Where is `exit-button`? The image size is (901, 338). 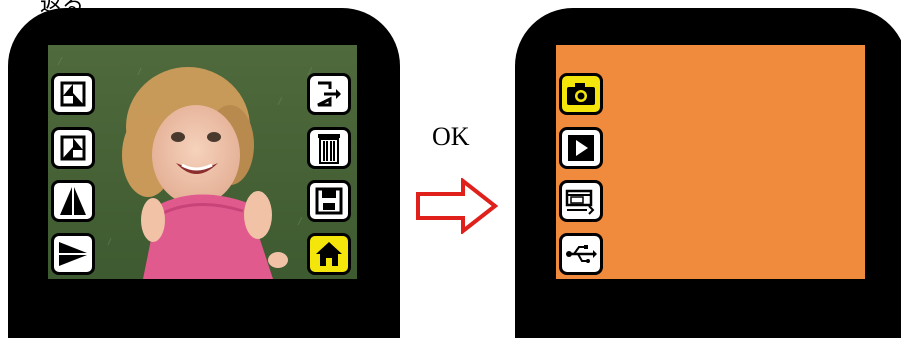
exit-button is located at coordinates (329, 94).